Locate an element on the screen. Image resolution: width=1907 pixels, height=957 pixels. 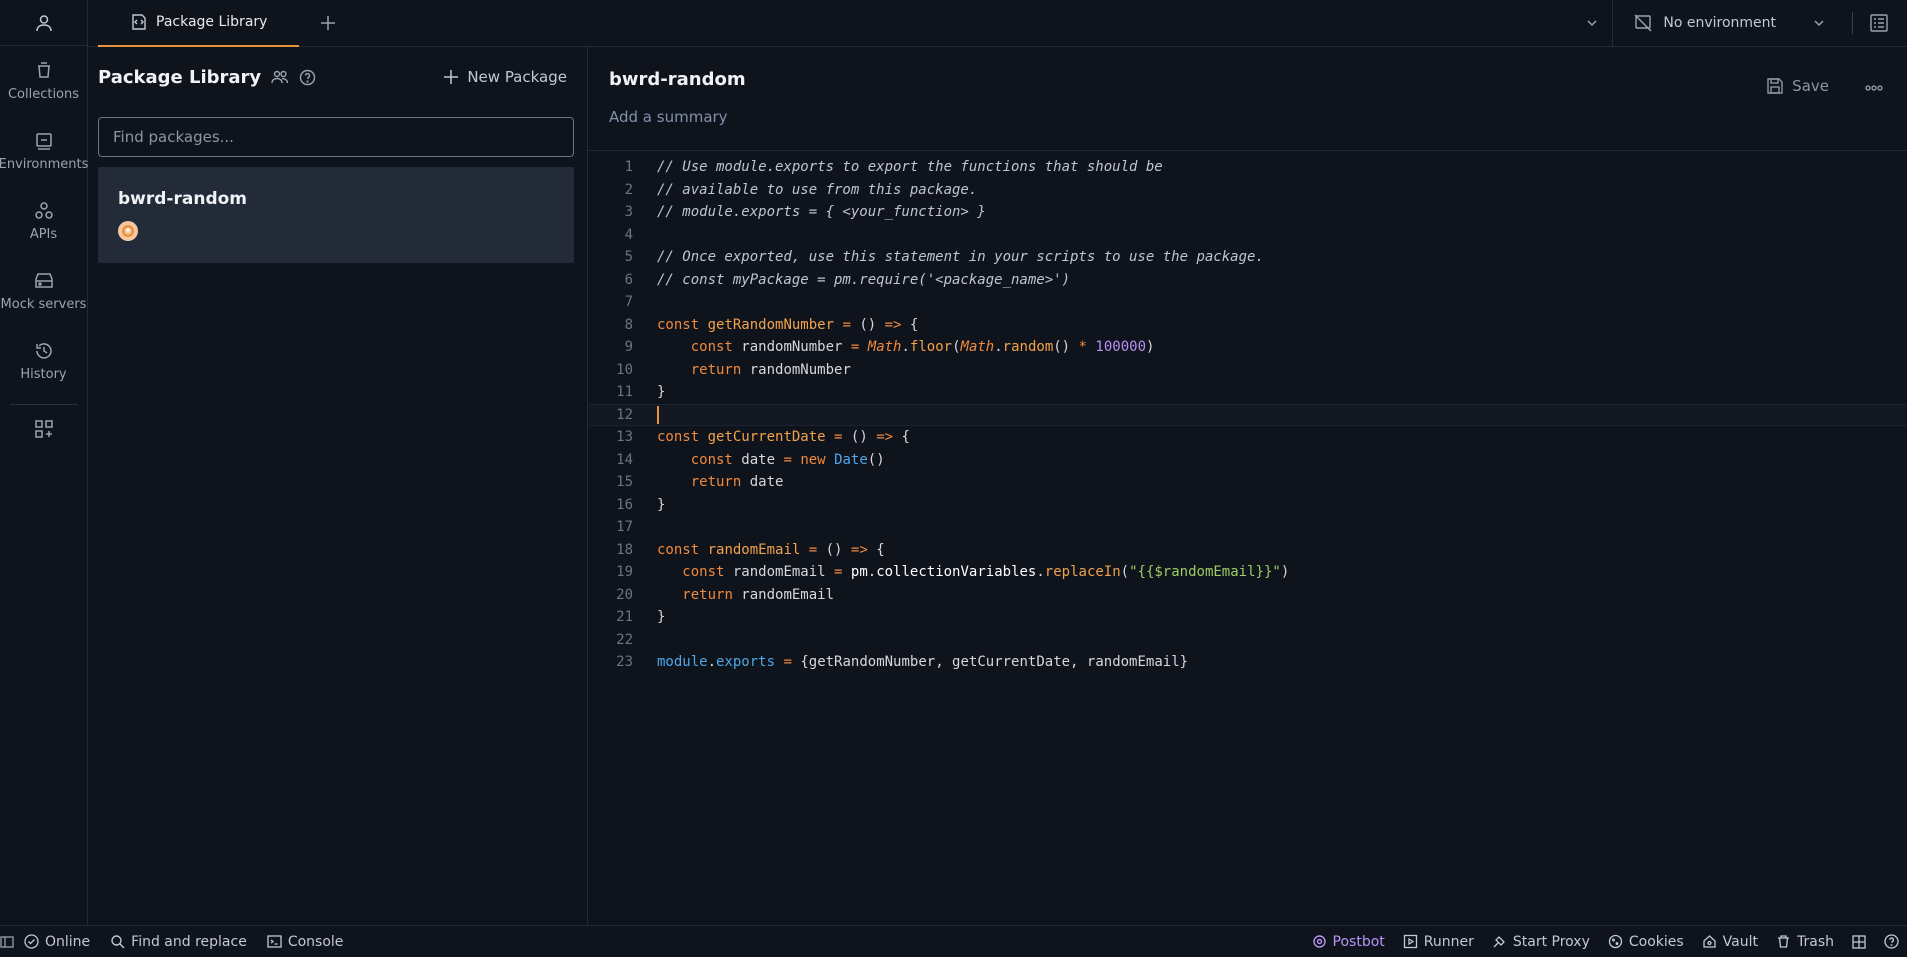
cookies-button: Cookies is located at coordinates (1646, 942).